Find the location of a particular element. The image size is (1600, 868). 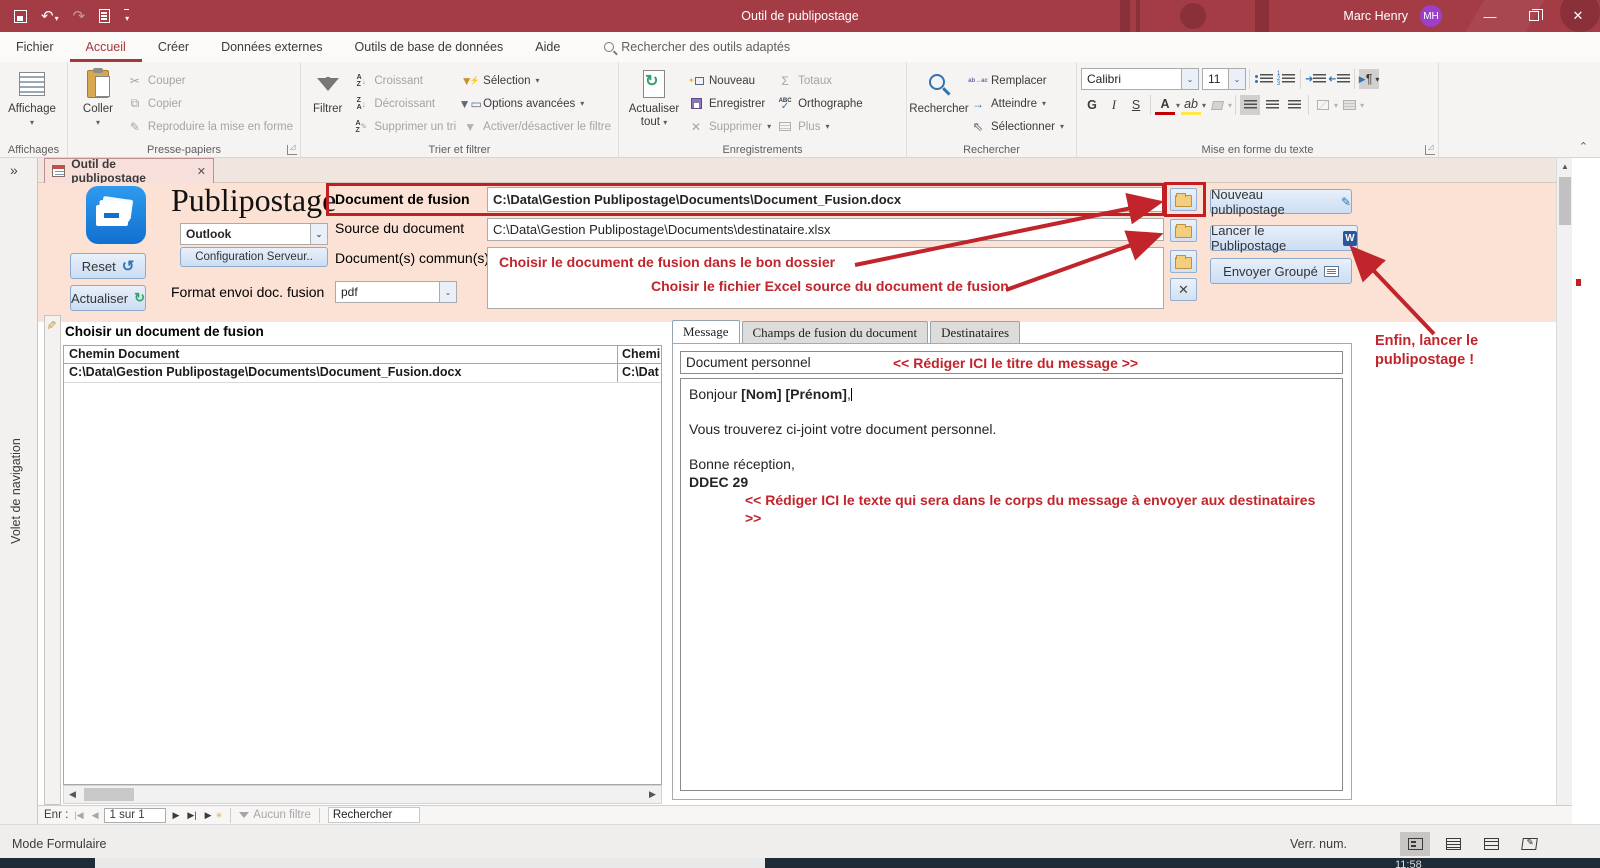

minimize-button: — is located at coordinates (1490, 16).